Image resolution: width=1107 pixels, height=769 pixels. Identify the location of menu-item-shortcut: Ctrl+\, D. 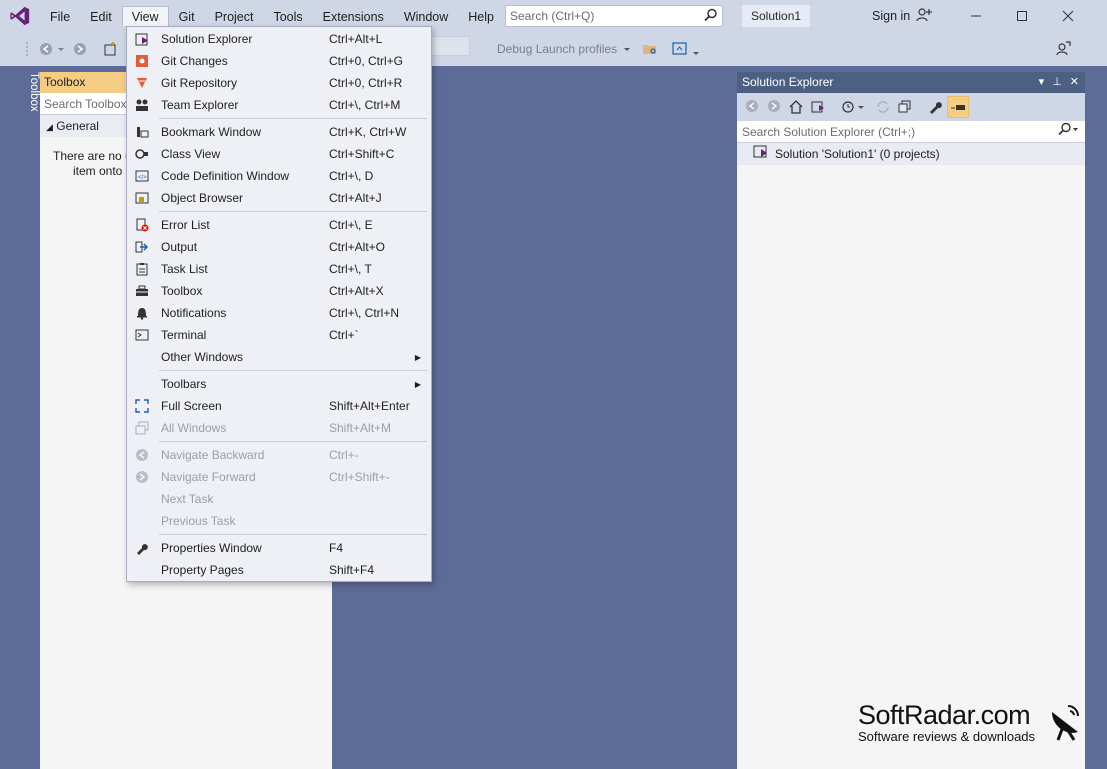
(351, 176).